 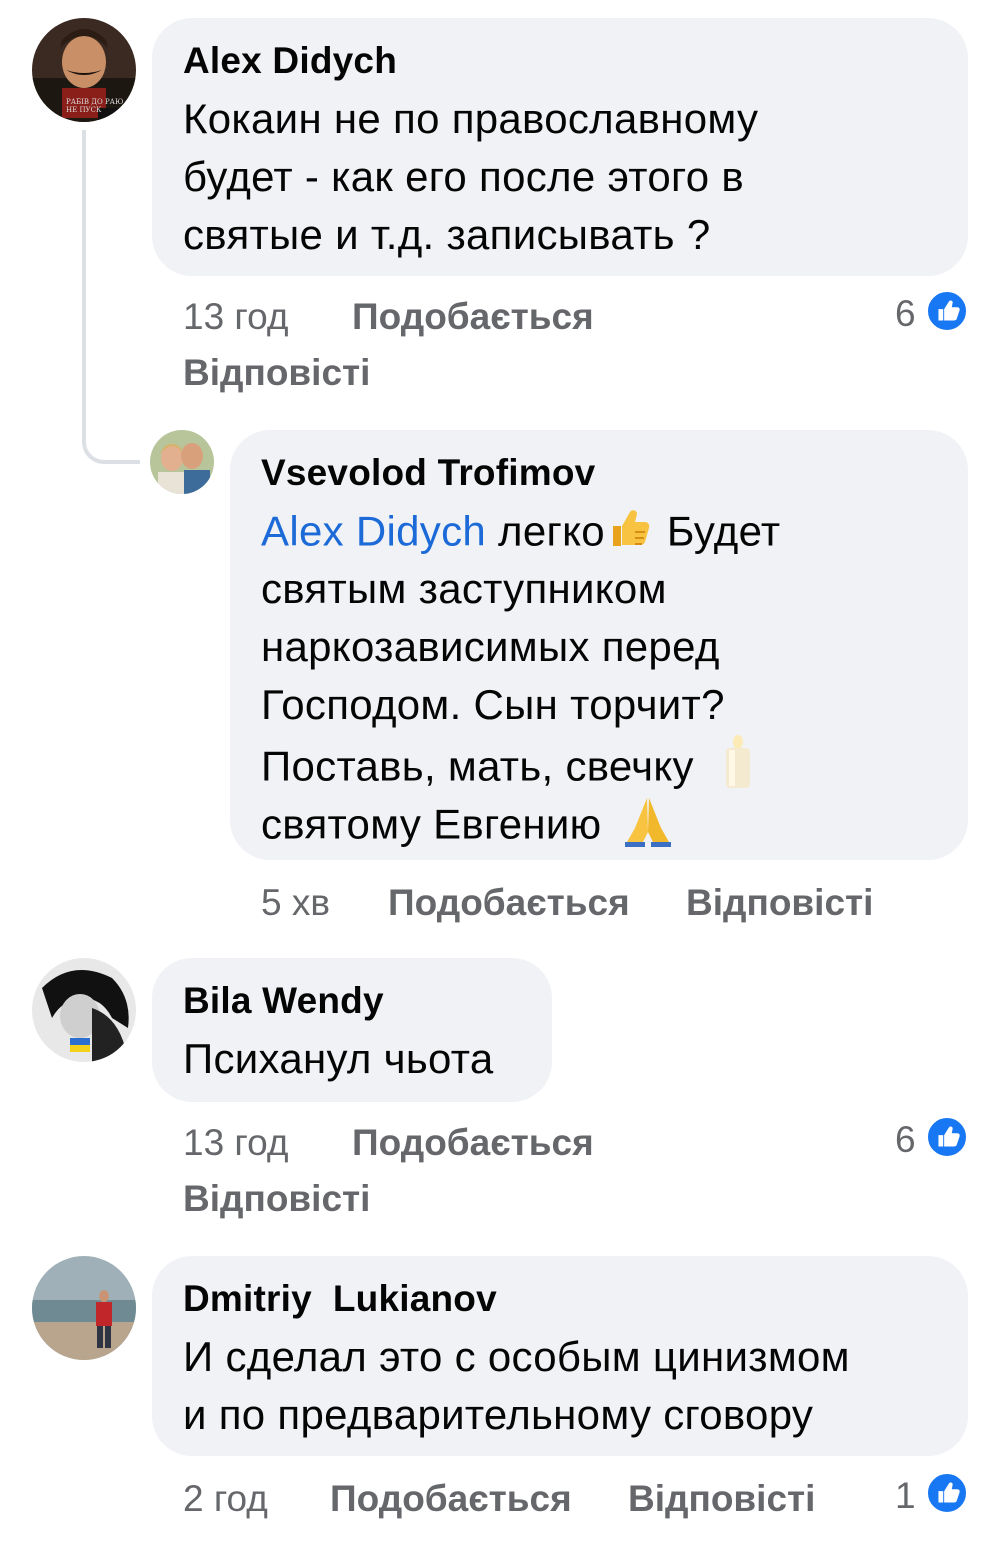 I want to click on comment-text-line: Alex Didych легко Будет, so click(x=520, y=534).